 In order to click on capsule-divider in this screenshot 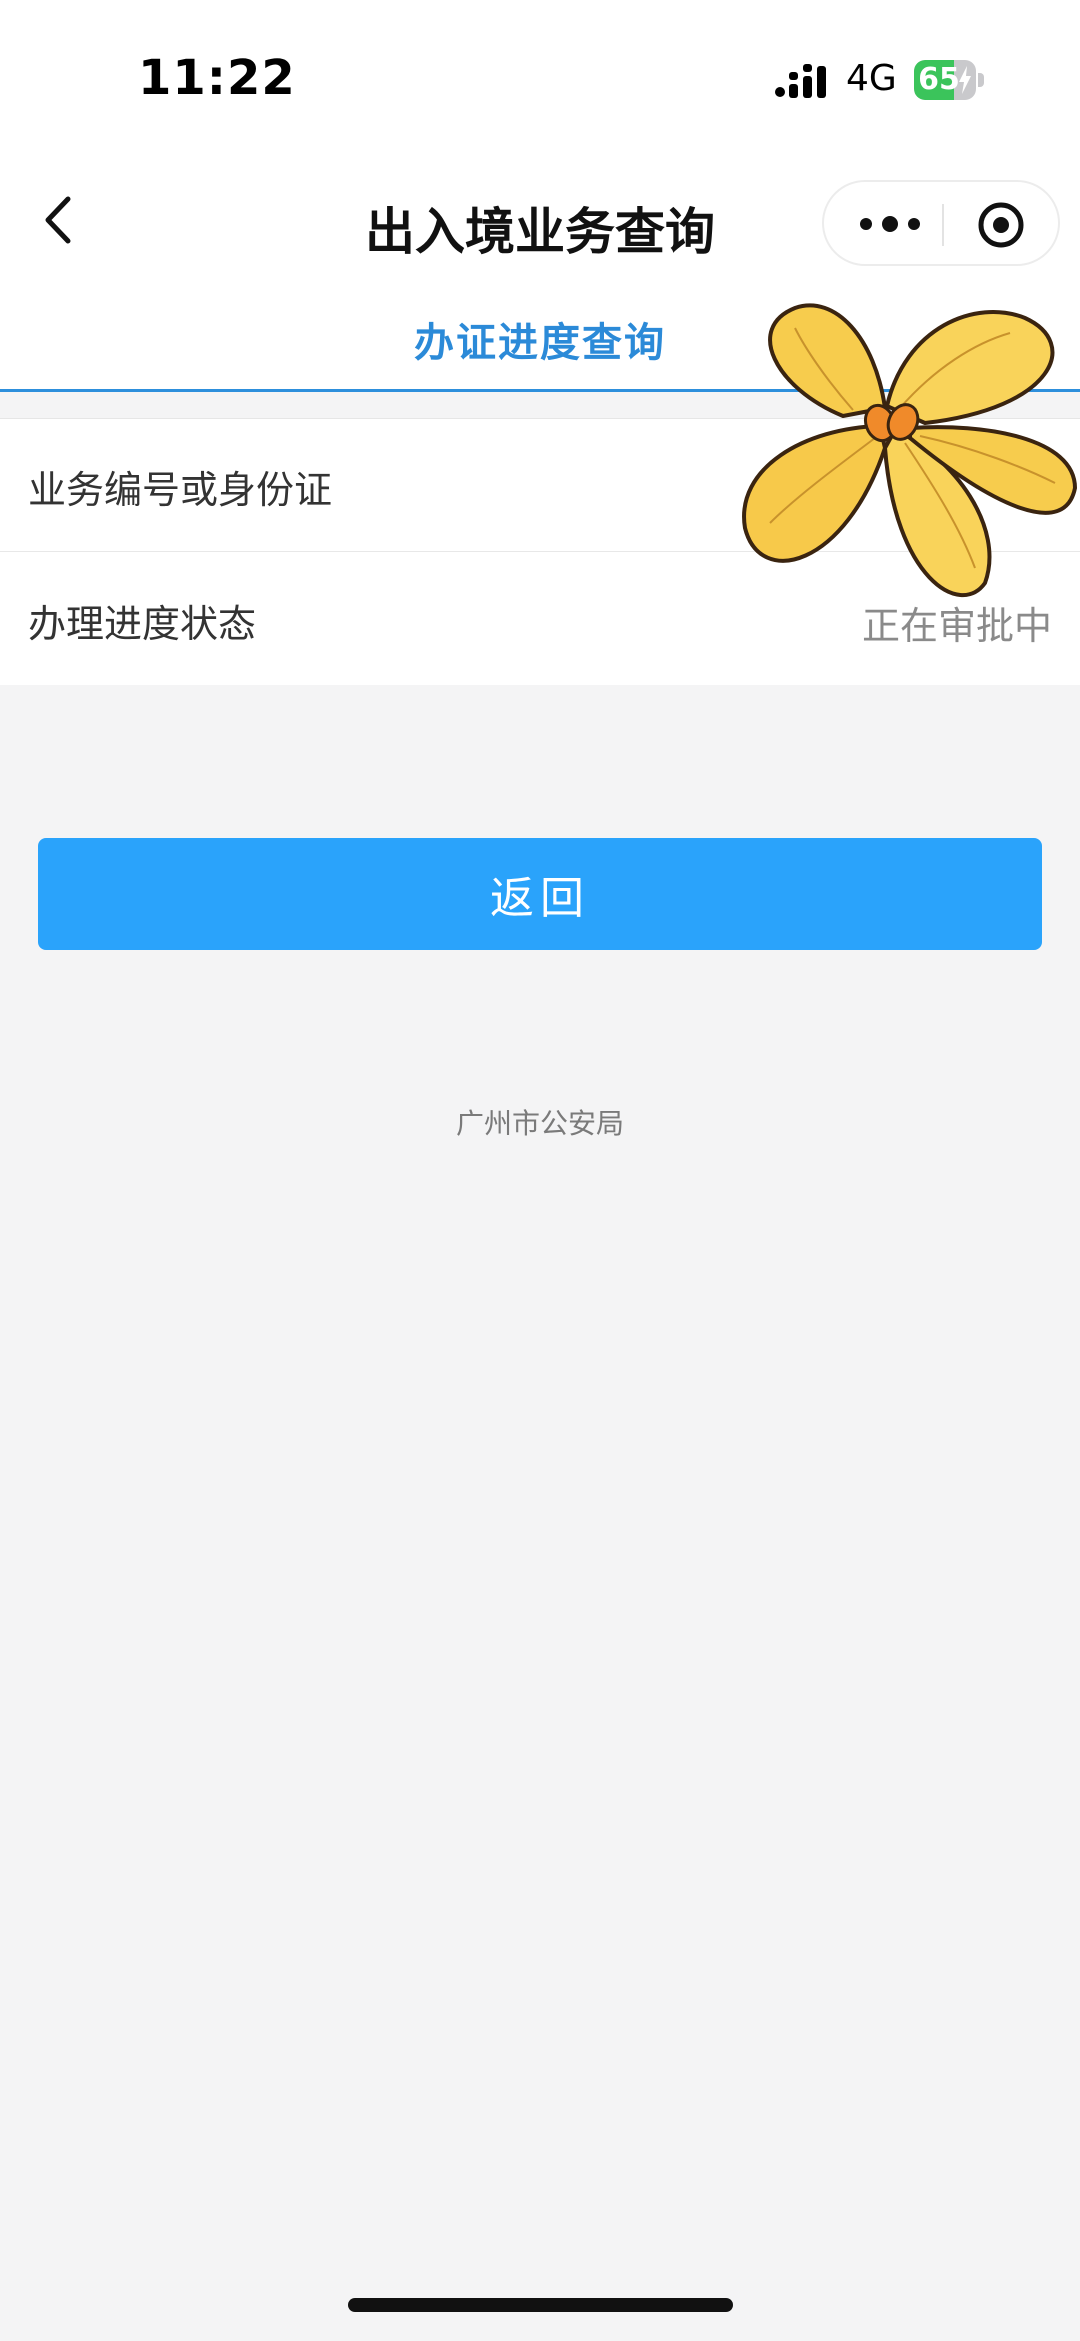, I will do `click(943, 225)`.